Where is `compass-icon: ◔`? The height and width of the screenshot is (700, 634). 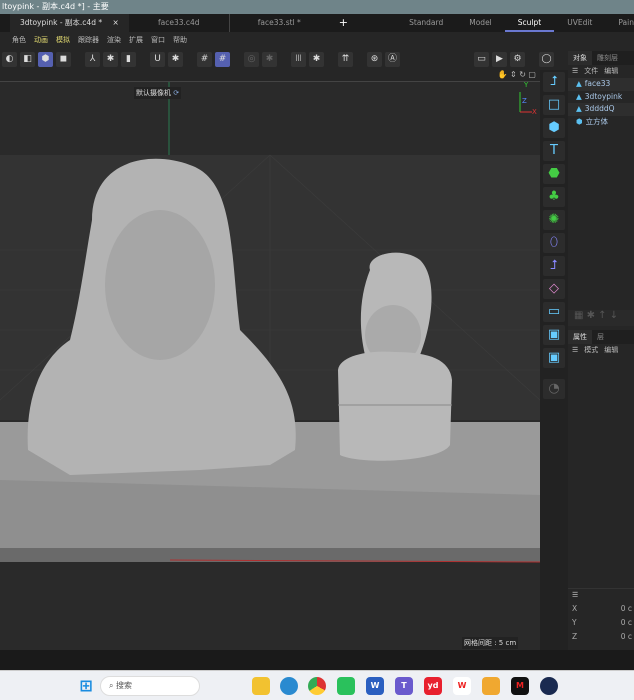 compass-icon: ◔ is located at coordinates (554, 389).